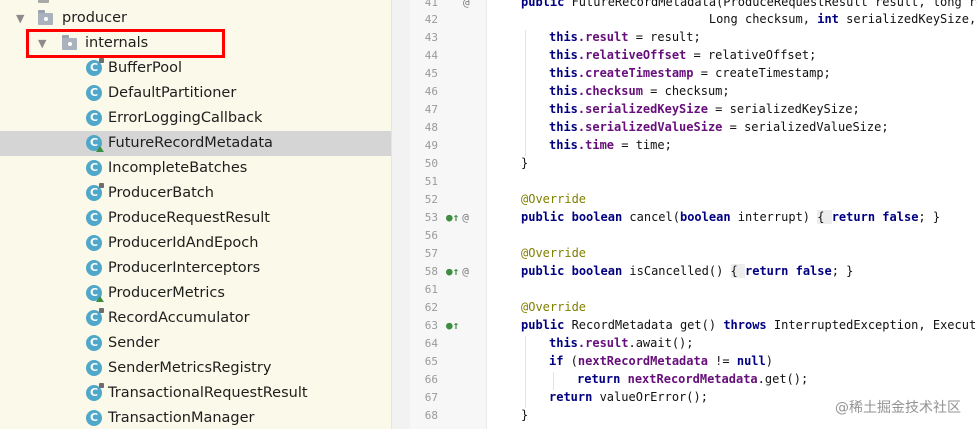  Describe the element at coordinates (682, 55) in the screenshot. I see `code-line-44: this.relativeOffset = relativeOffset;` at that location.